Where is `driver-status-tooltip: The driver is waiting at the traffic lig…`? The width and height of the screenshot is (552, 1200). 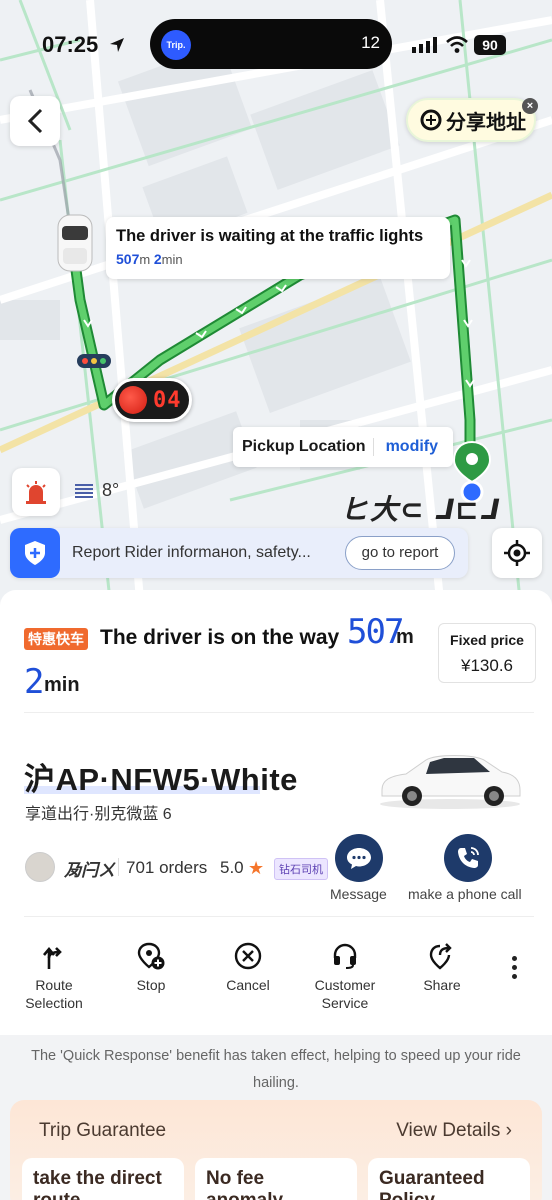
driver-status-tooltip: The driver is waiting at the traffic lig… is located at coordinates (278, 248).